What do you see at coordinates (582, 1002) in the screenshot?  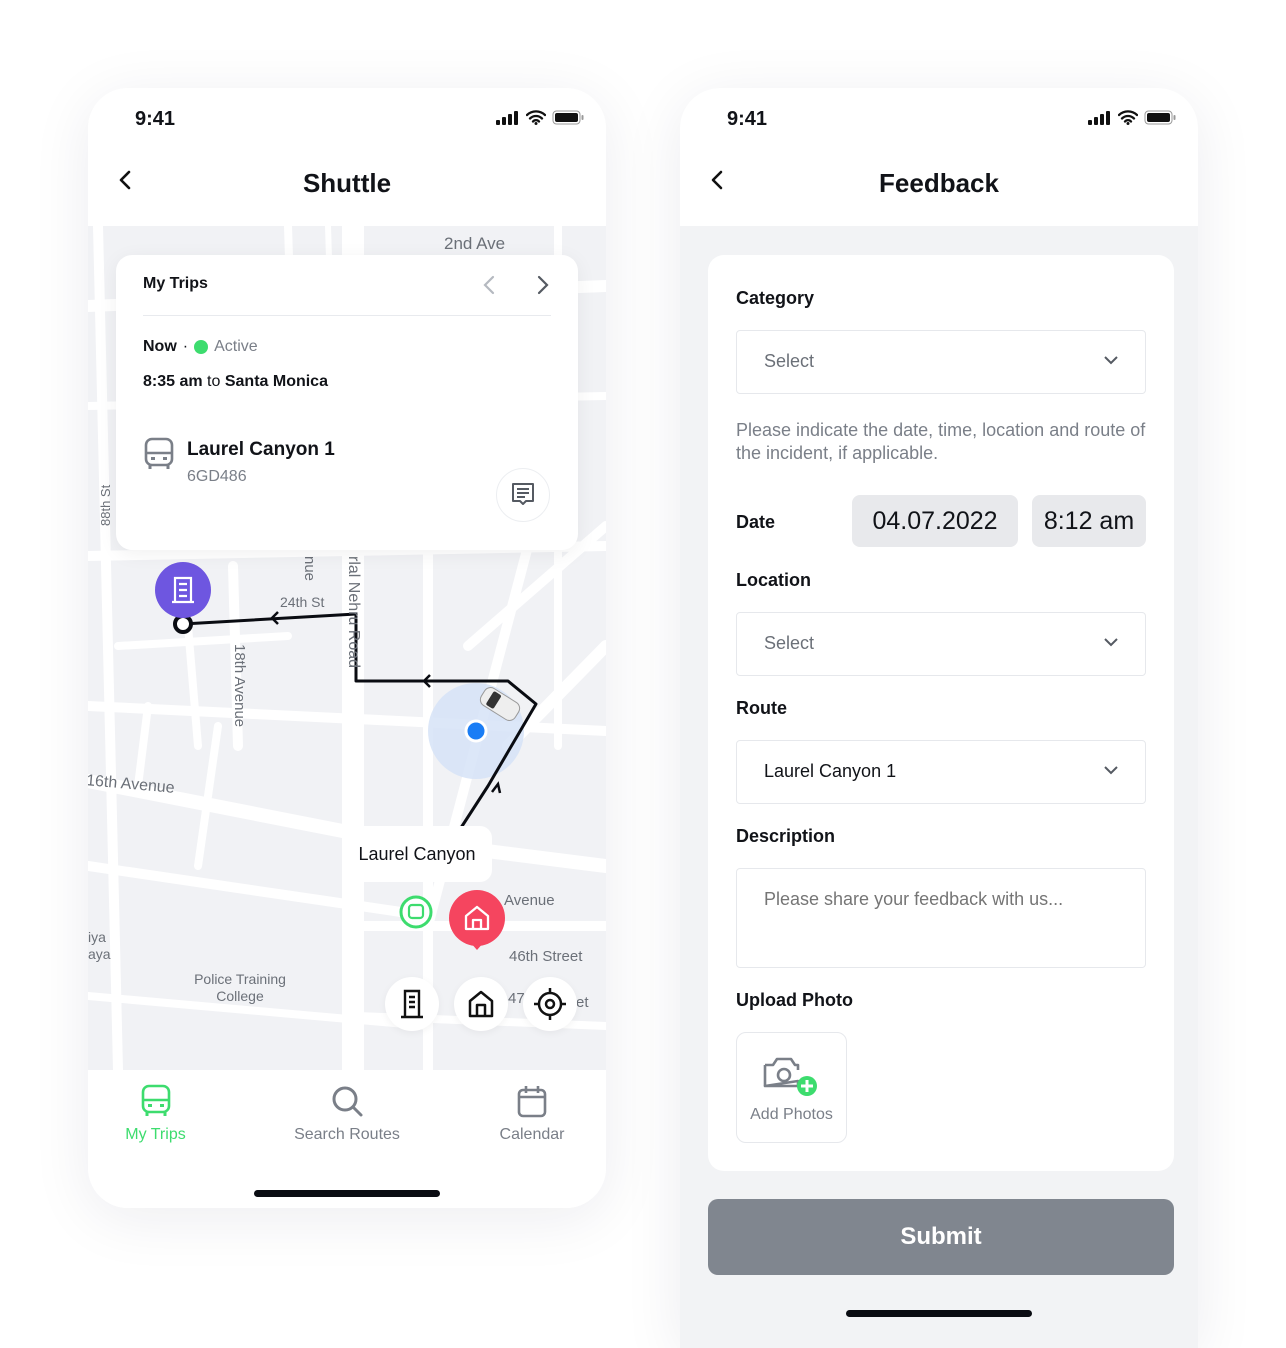 I see `map-label: et` at bounding box center [582, 1002].